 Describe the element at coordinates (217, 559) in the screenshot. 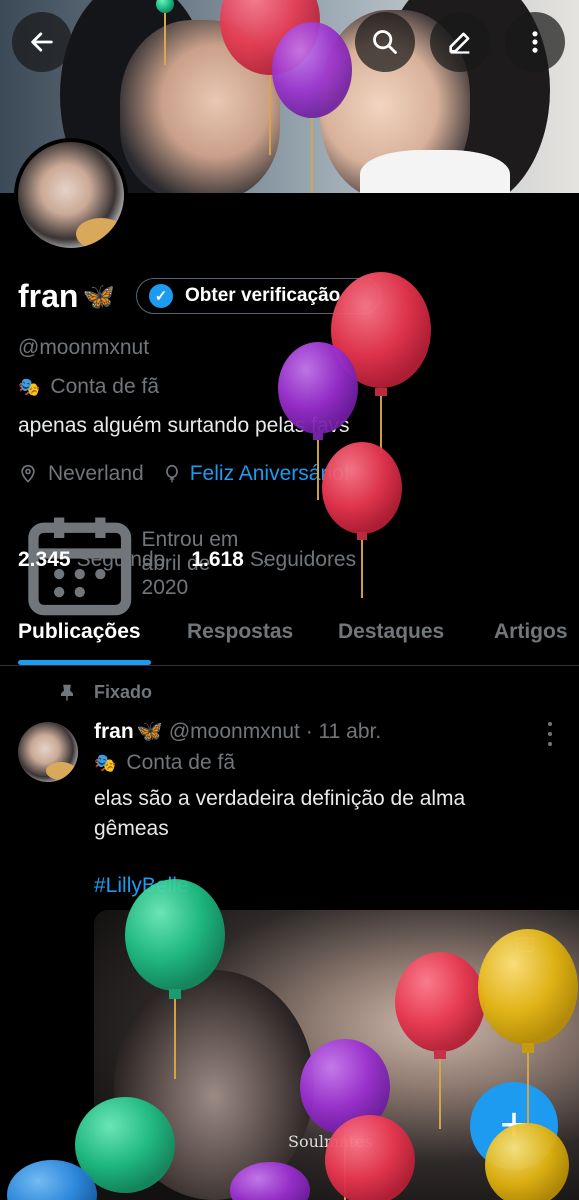

I see `followers-count: 1.618` at that location.